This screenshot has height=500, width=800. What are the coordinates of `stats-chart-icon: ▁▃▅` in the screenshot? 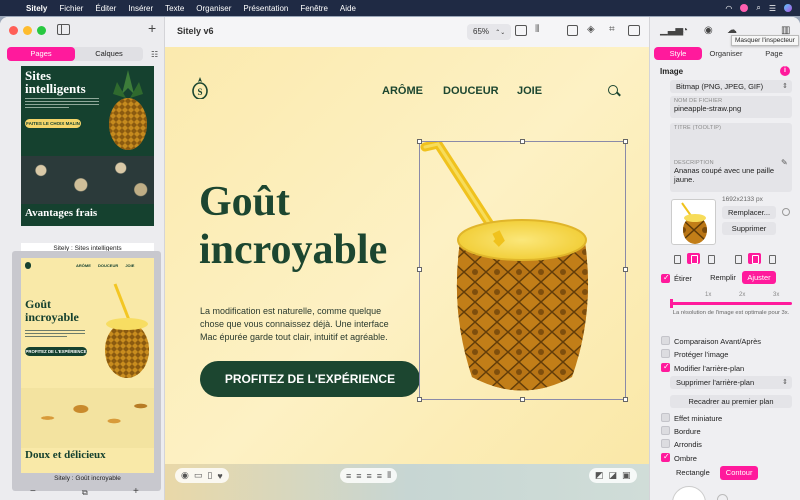 It's located at (671, 30).